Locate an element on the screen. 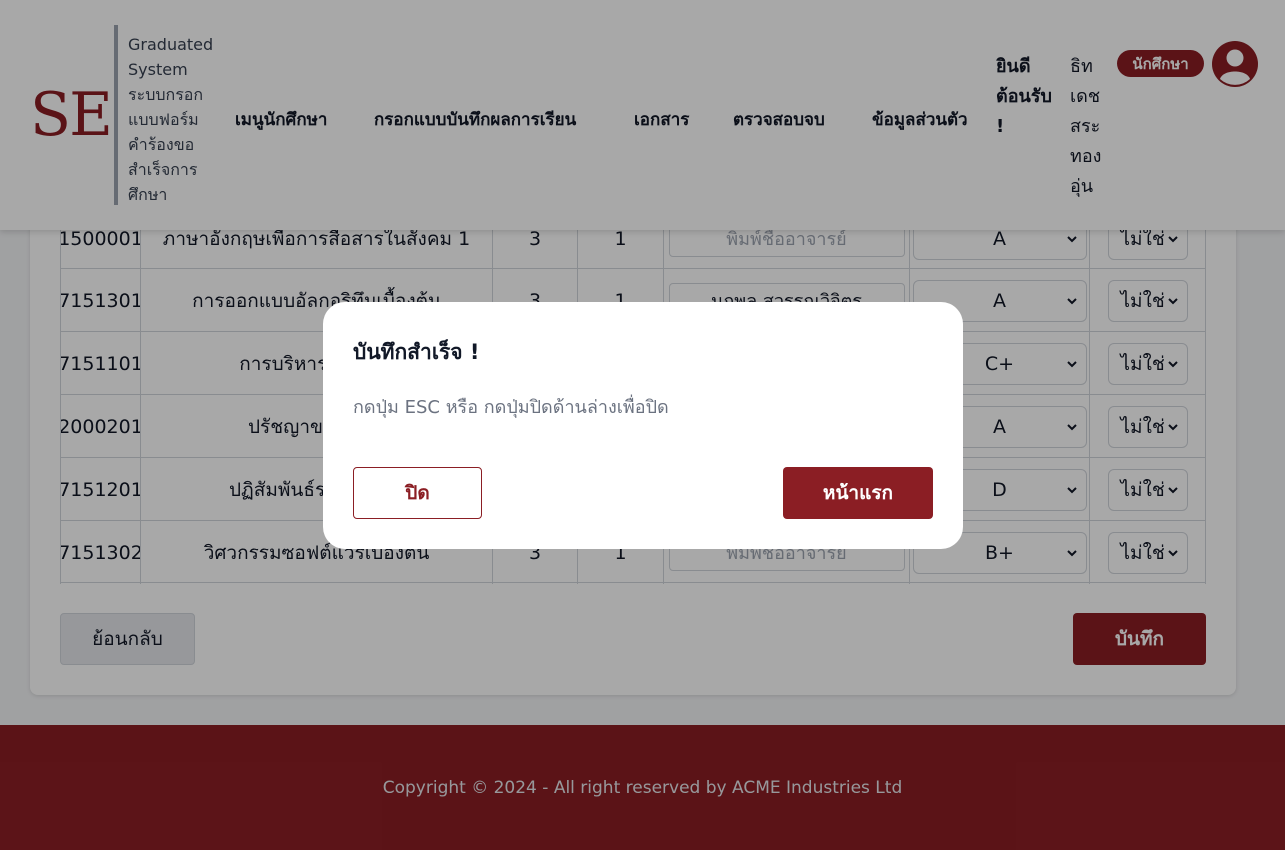  modal-title: บันทึกสำเร็จ ! is located at coordinates (416, 352).